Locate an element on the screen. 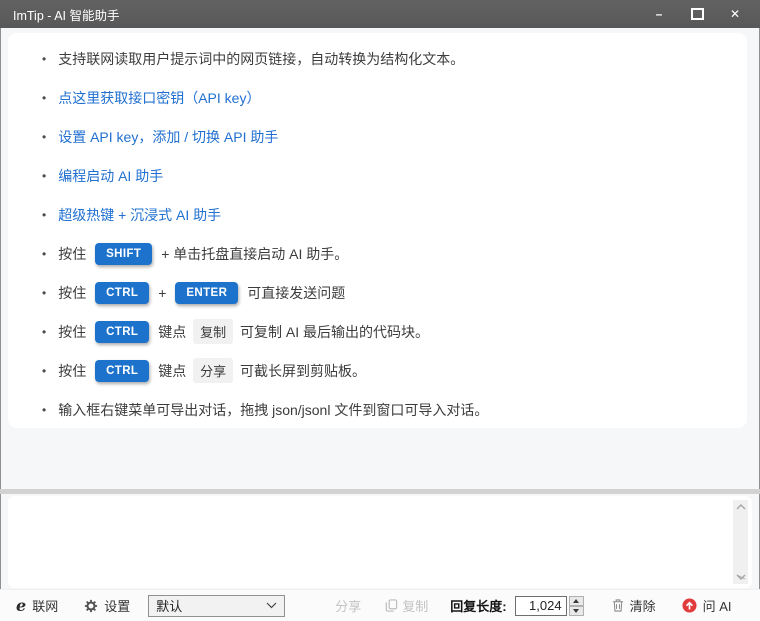  window-controls: – ✕ is located at coordinates (697, 14).